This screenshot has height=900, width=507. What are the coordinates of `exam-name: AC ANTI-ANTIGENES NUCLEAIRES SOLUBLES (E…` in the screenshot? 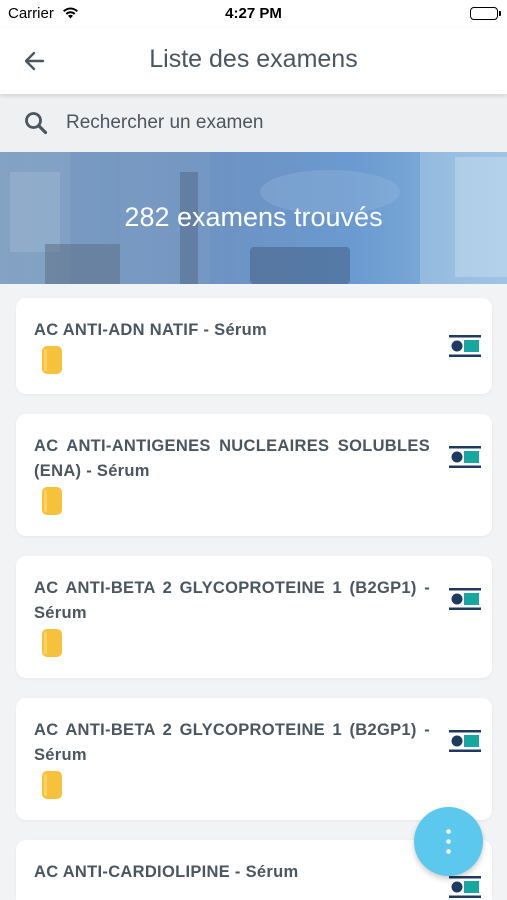 It's located at (232, 458).